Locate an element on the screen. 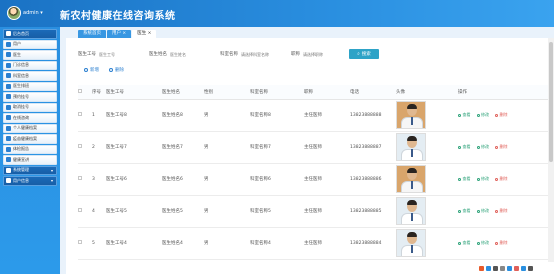 The image size is (554, 274). sidebar-item: 医生排班 is located at coordinates (30, 86).